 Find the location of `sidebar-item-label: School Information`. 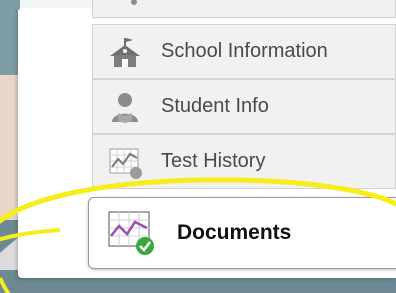

sidebar-item-label: School Information is located at coordinates (244, 51).